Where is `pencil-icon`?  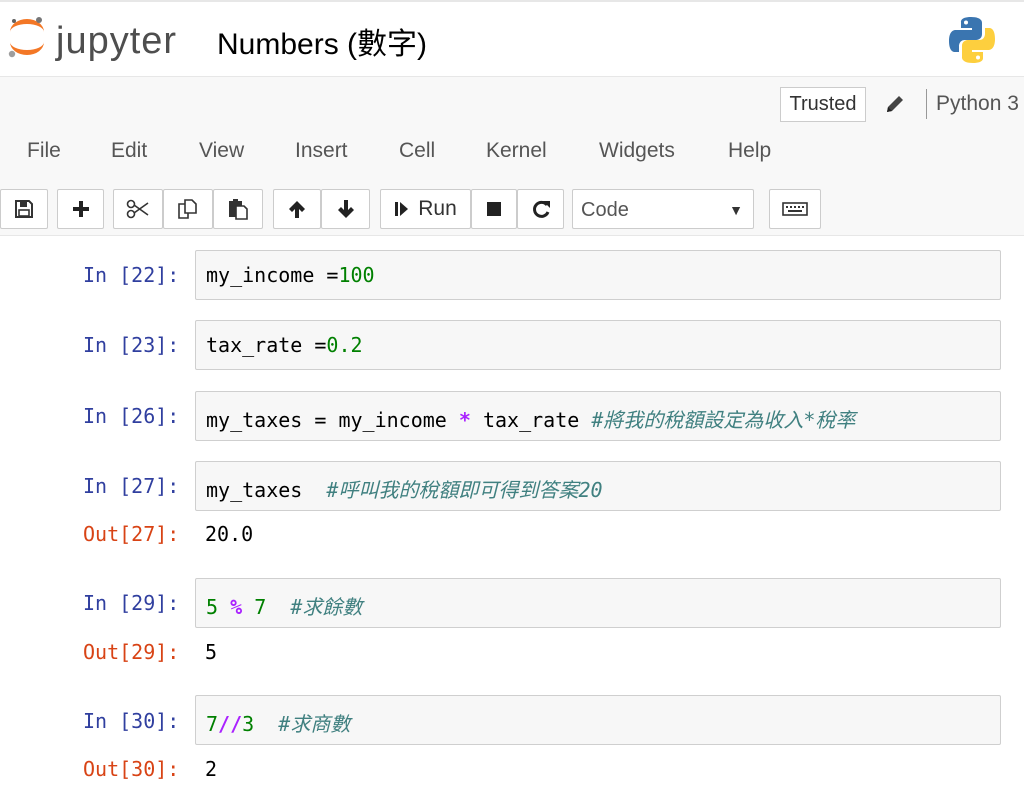
pencil-icon is located at coordinates (895, 104).